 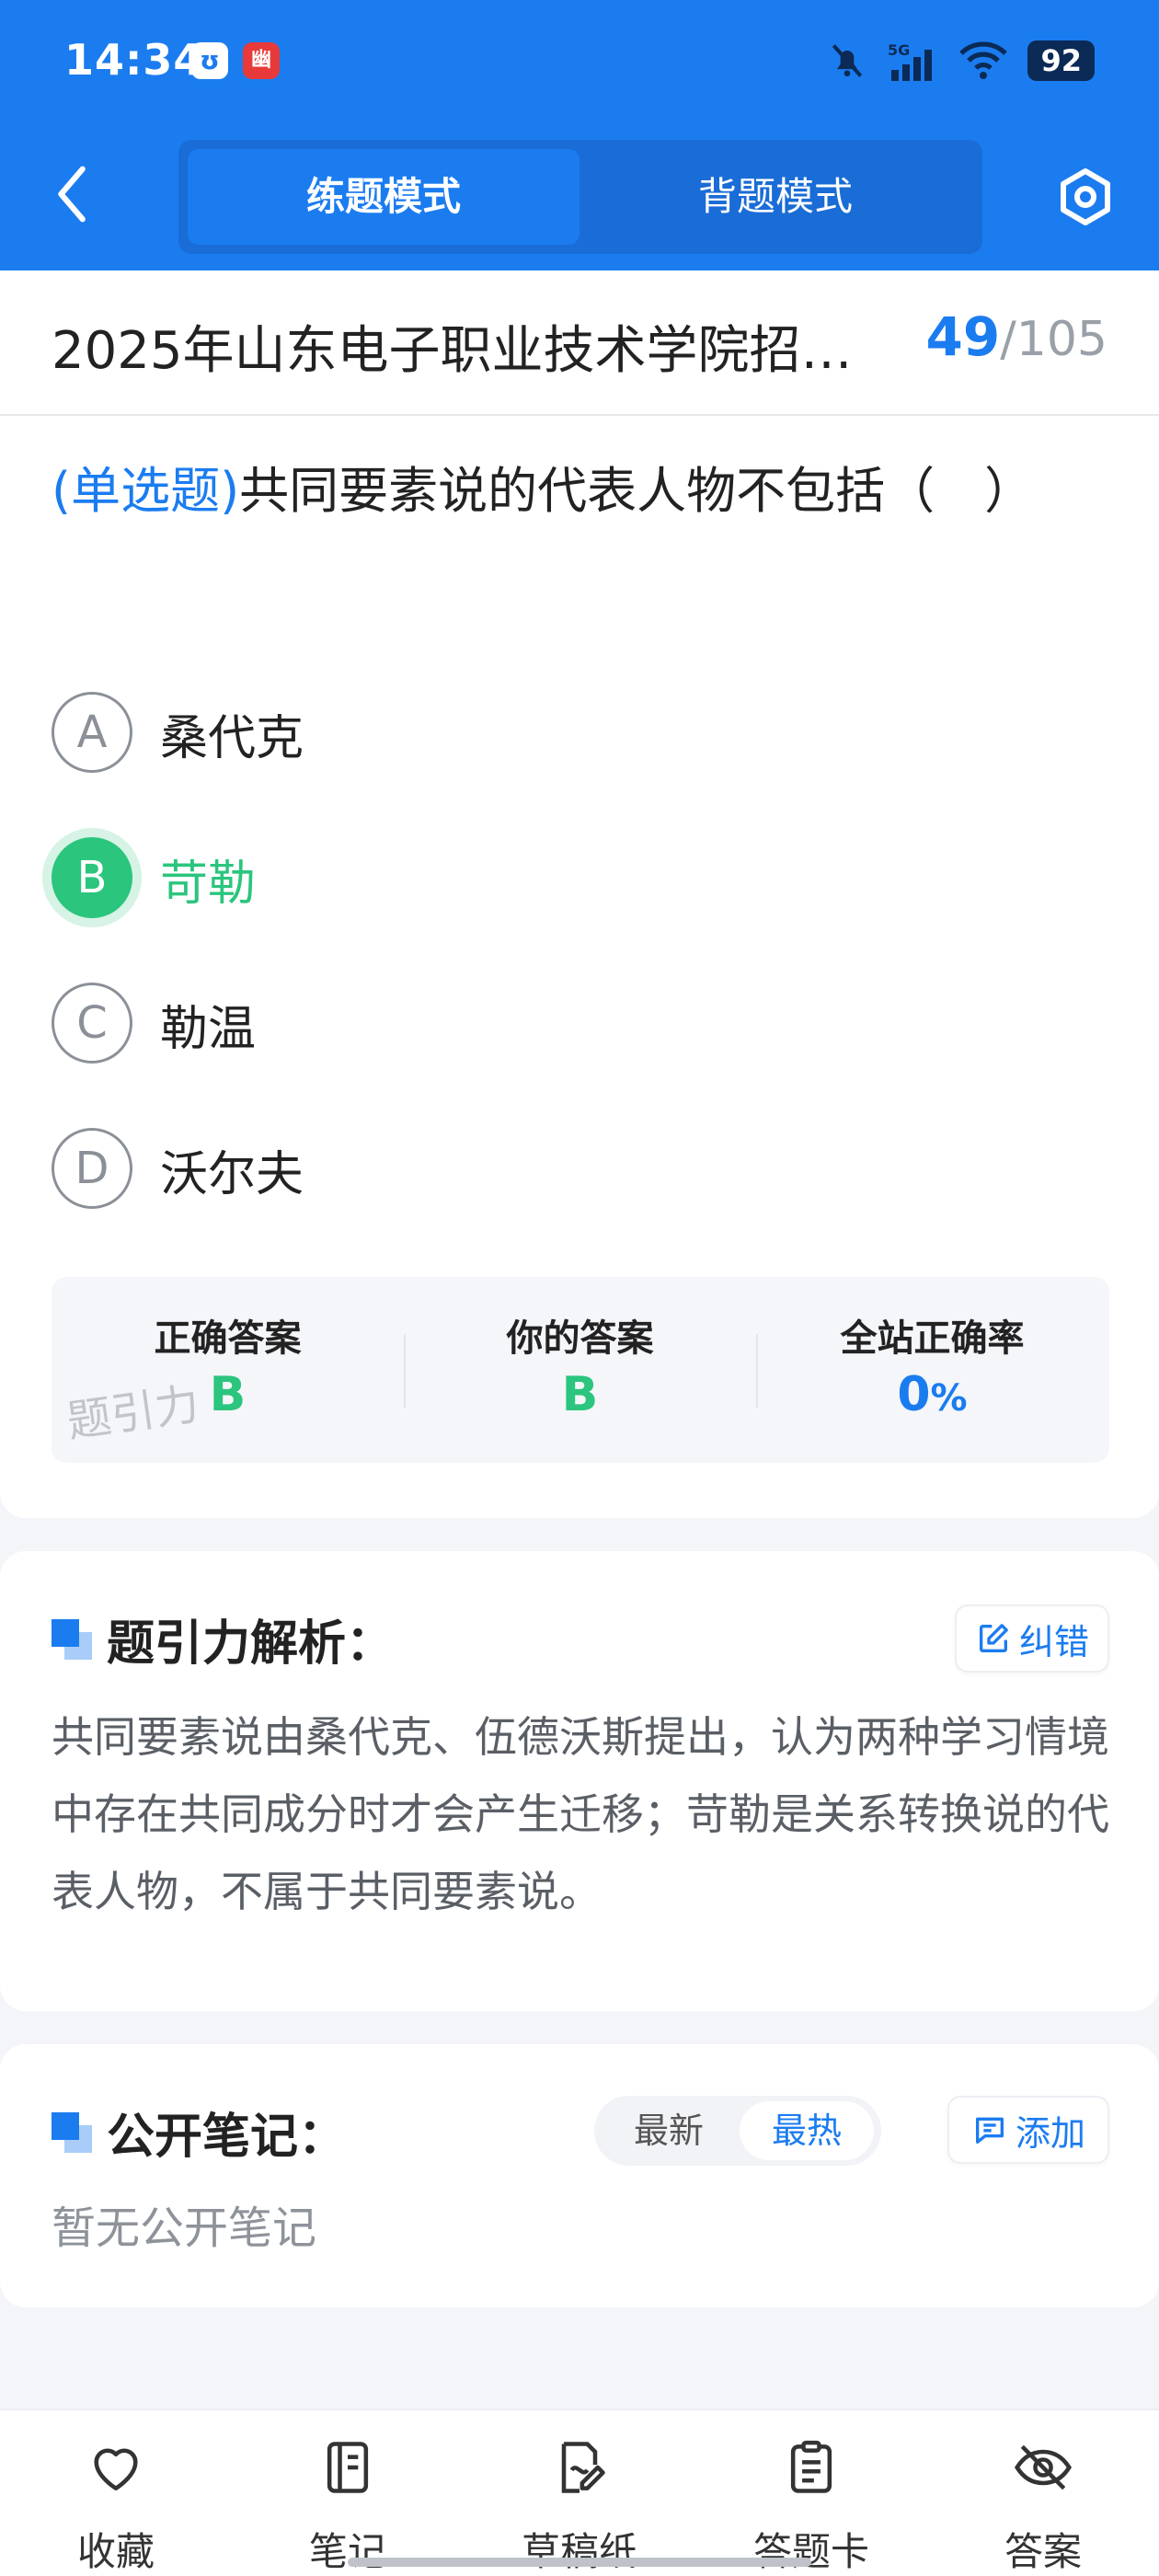 What do you see at coordinates (580, 1168) in the screenshot?
I see `option-d: D 沃尔夫` at bounding box center [580, 1168].